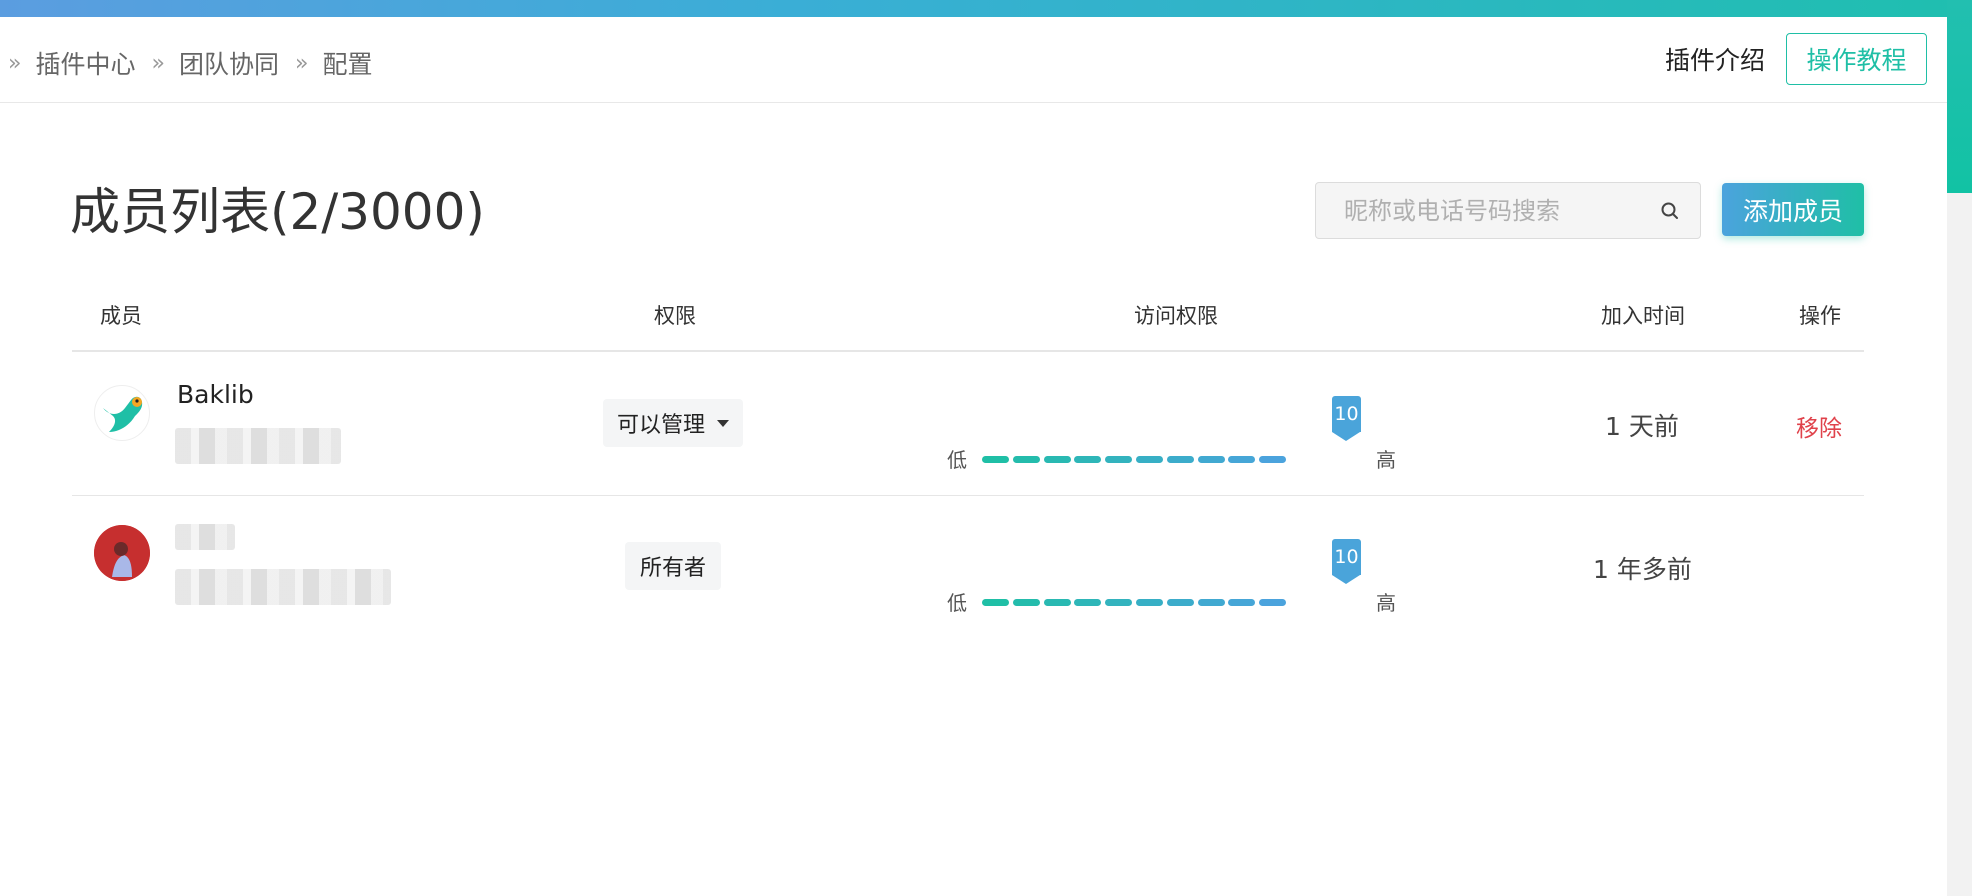 Image resolution: width=1972 pixels, height=896 pixels. Describe the element at coordinates (1643, 316) in the screenshot. I see `column-header-joined: 加入时间` at that location.